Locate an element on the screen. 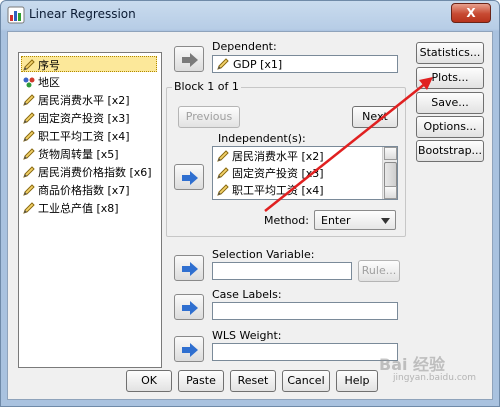  annotation-arrow is located at coordinates (348, 144).